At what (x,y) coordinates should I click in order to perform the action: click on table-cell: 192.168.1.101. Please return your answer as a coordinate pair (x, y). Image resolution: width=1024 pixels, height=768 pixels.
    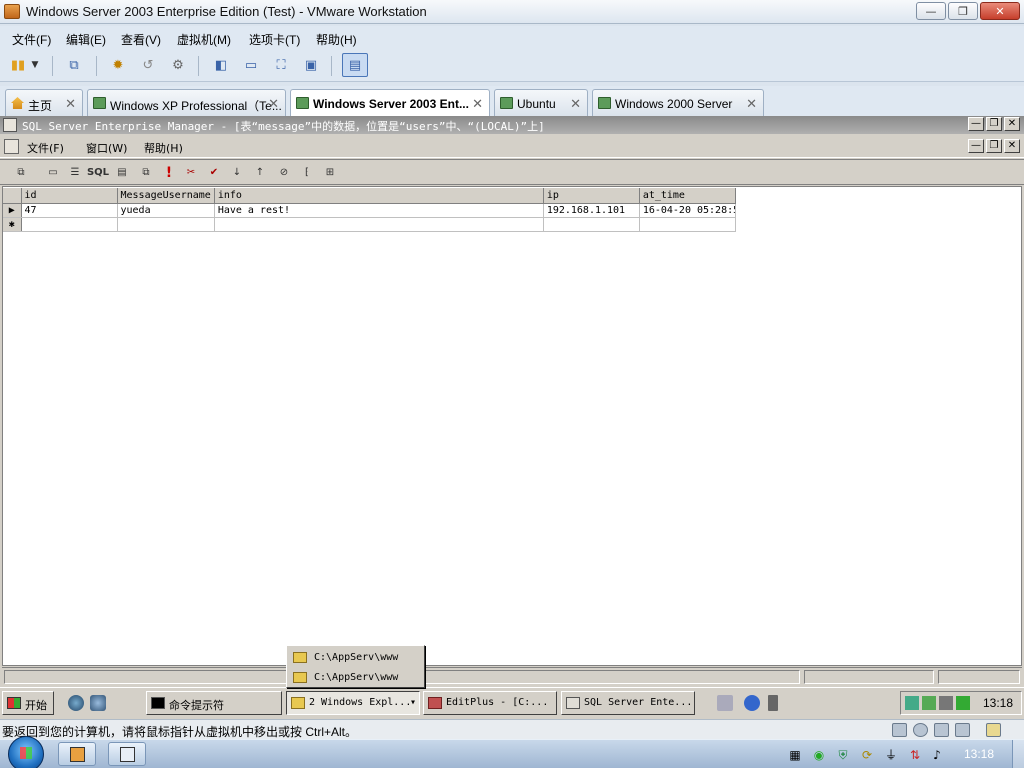
    Looking at the image, I should click on (591, 210).